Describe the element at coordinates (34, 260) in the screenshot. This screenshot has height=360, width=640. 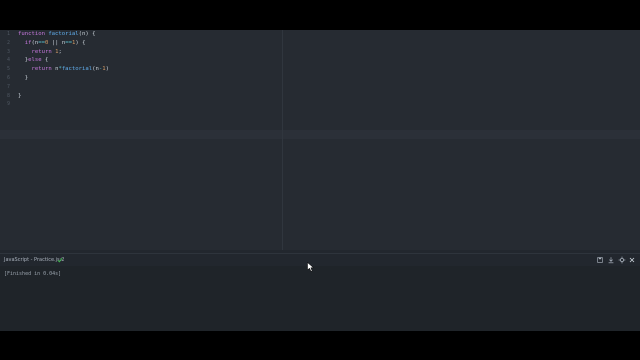
I see `panel-title: JavaScript - Practice.js:2` at that location.